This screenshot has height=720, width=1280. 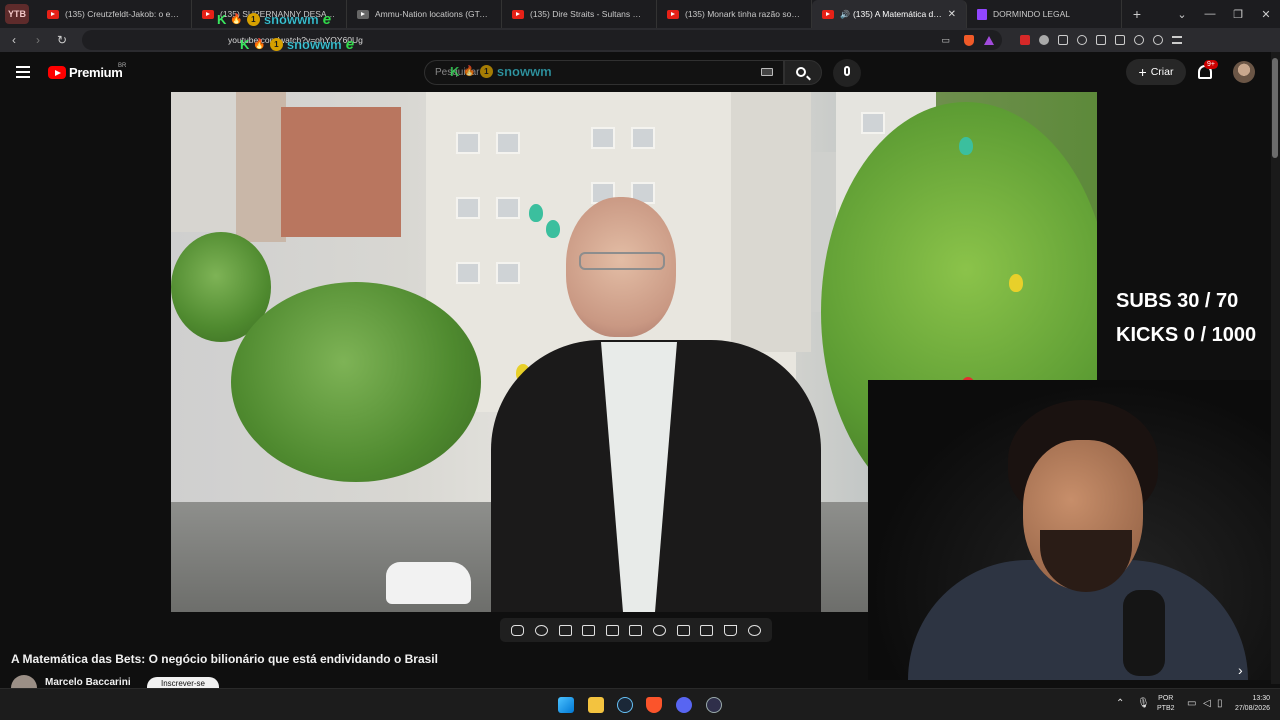 I want to click on twitch-favicon-icon, so click(x=982, y=14).